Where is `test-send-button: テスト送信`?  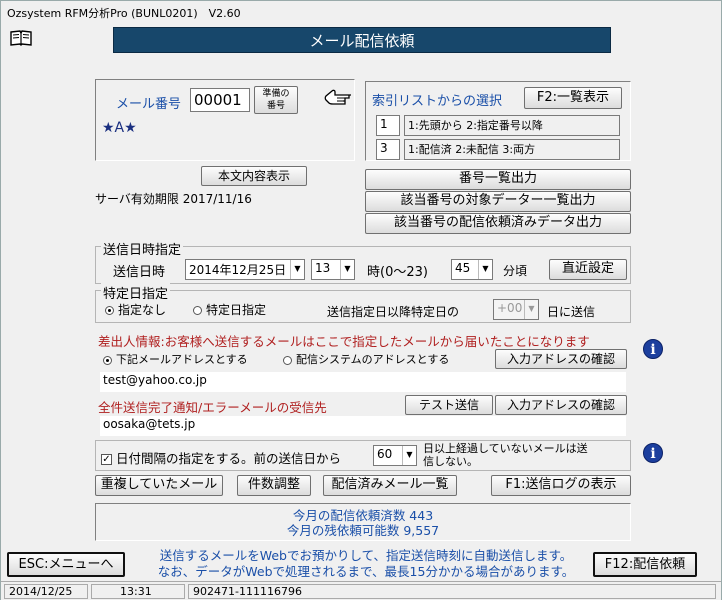 test-send-button: テスト送信 is located at coordinates (449, 405).